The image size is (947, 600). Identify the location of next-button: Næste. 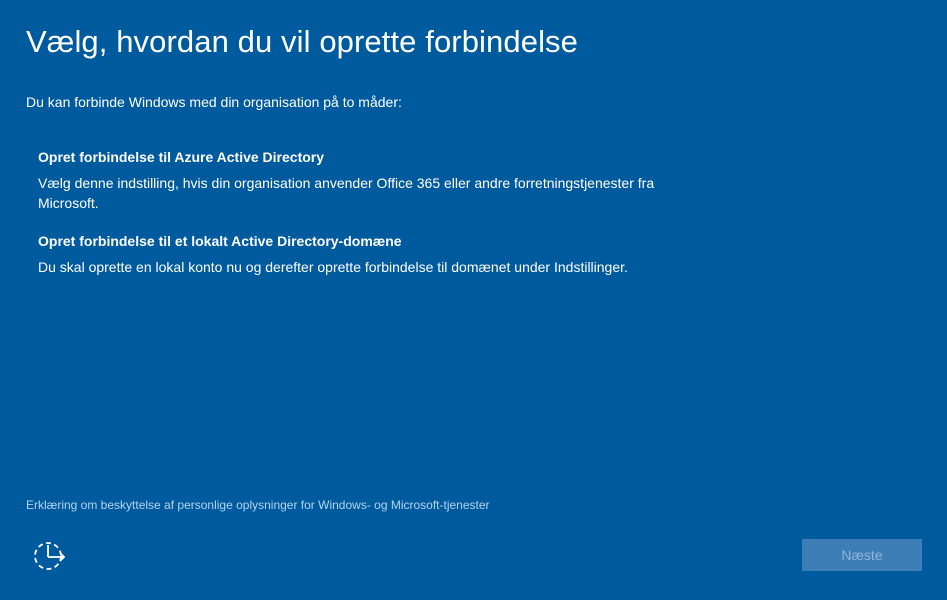
(862, 555).